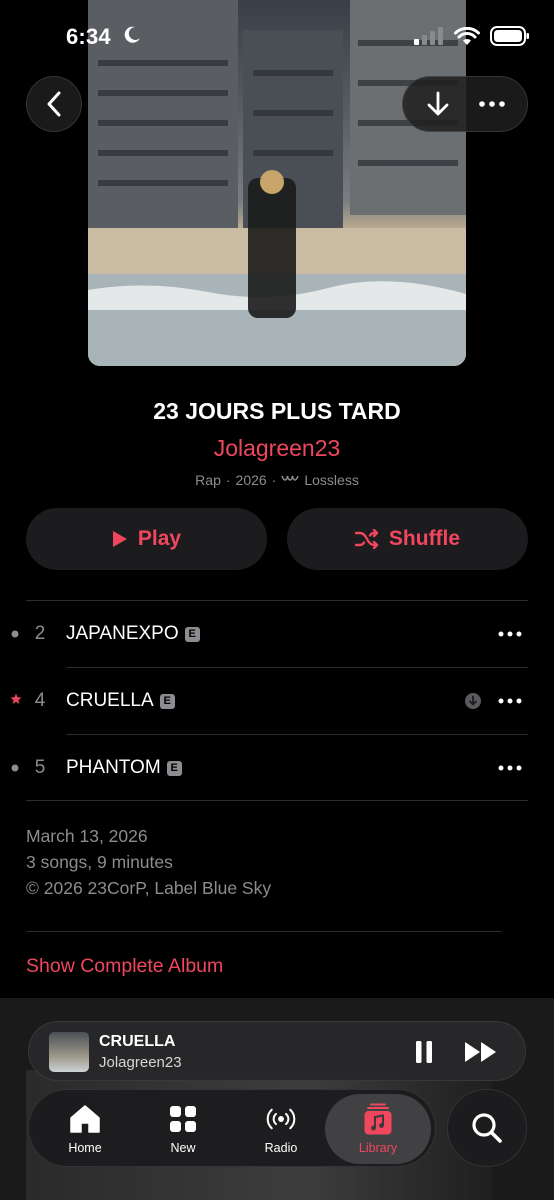  I want to click on play-button: Play, so click(146, 539).